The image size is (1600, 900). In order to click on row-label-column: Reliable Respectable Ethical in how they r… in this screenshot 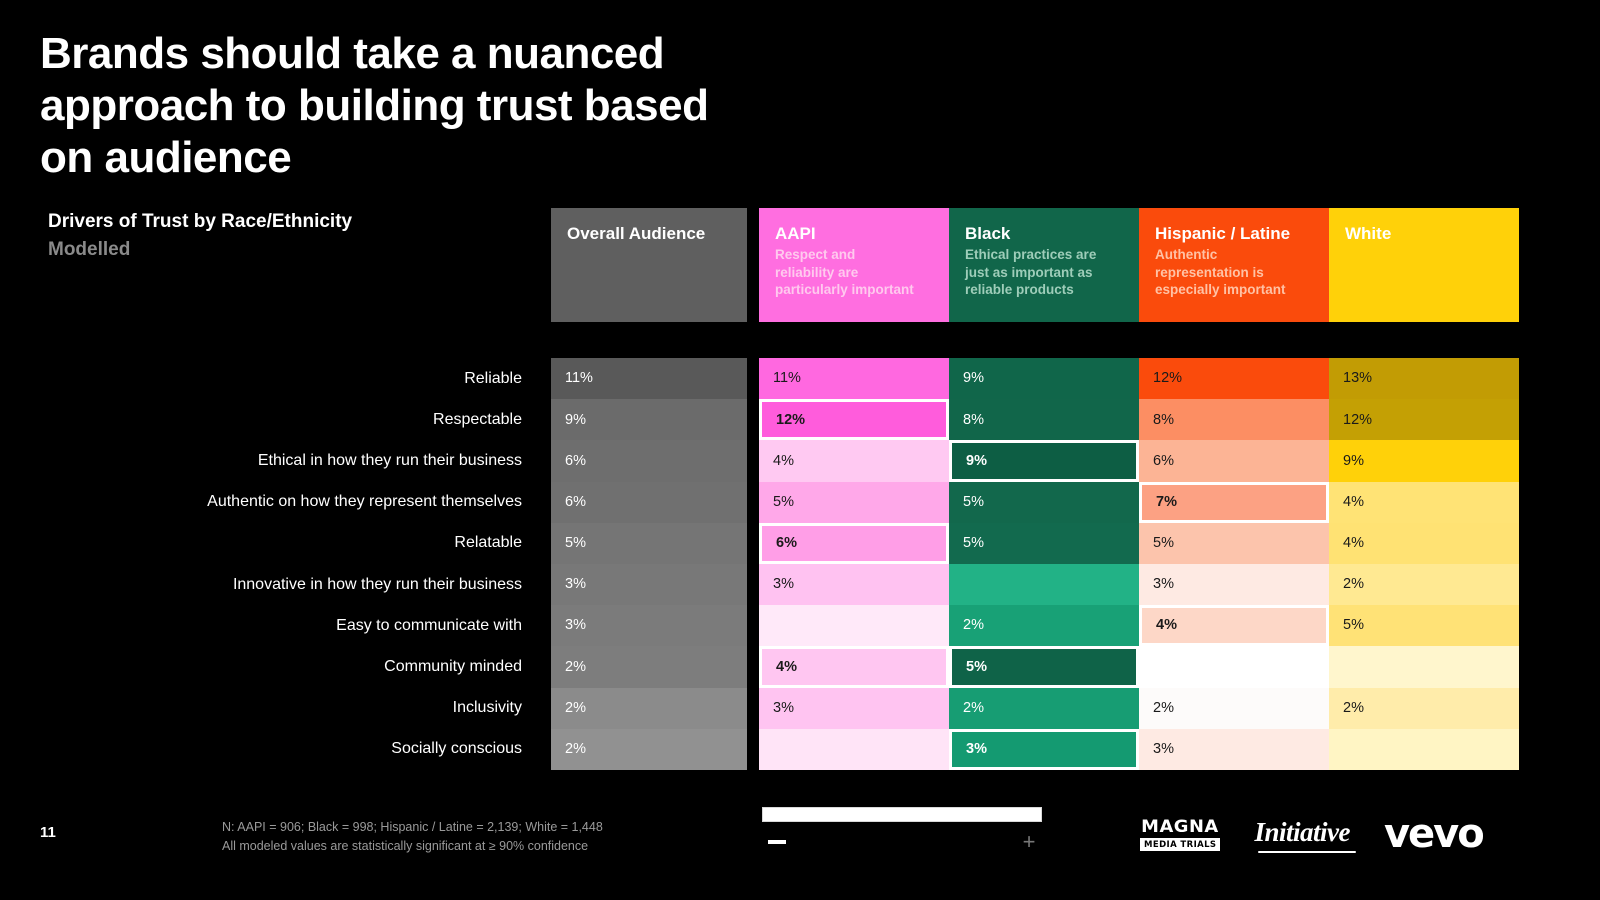, I will do `click(295, 564)`.